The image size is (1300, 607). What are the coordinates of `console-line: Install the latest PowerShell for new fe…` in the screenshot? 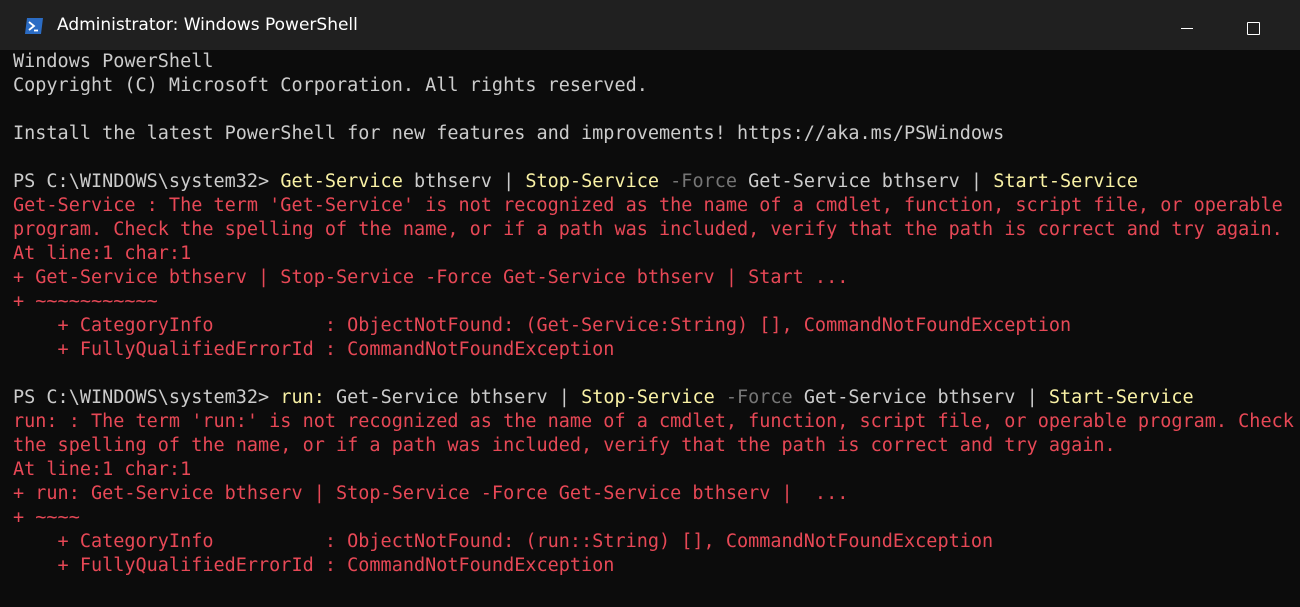 It's located at (655, 134).